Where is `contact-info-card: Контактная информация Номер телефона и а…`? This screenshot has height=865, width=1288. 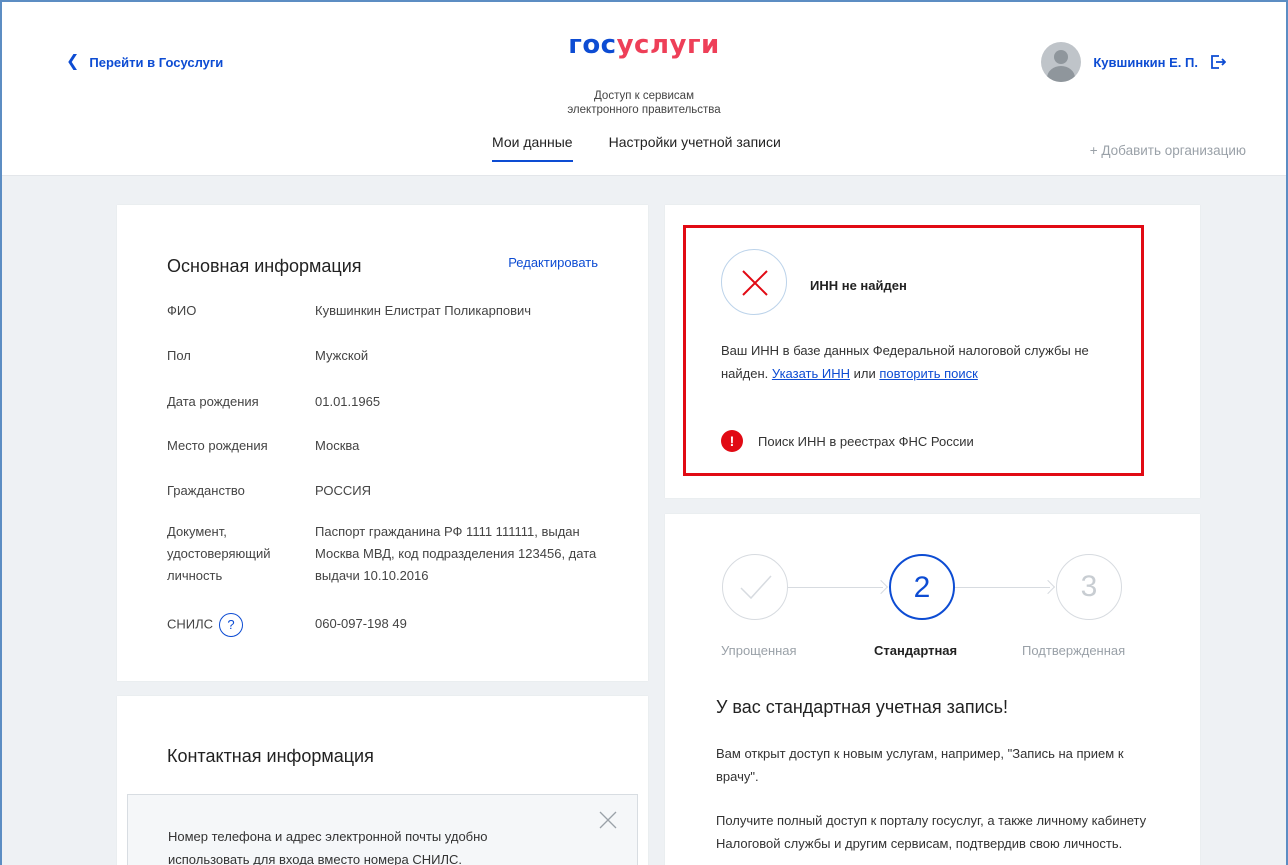 contact-info-card: Контактная информация Номер телефона и а… is located at coordinates (382, 780).